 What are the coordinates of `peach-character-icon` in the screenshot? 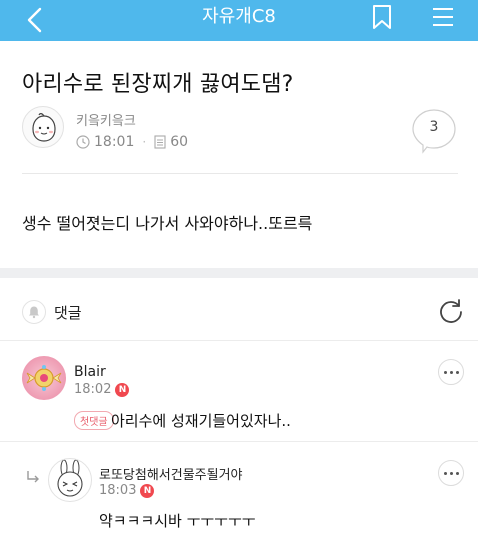 It's located at (44, 127).